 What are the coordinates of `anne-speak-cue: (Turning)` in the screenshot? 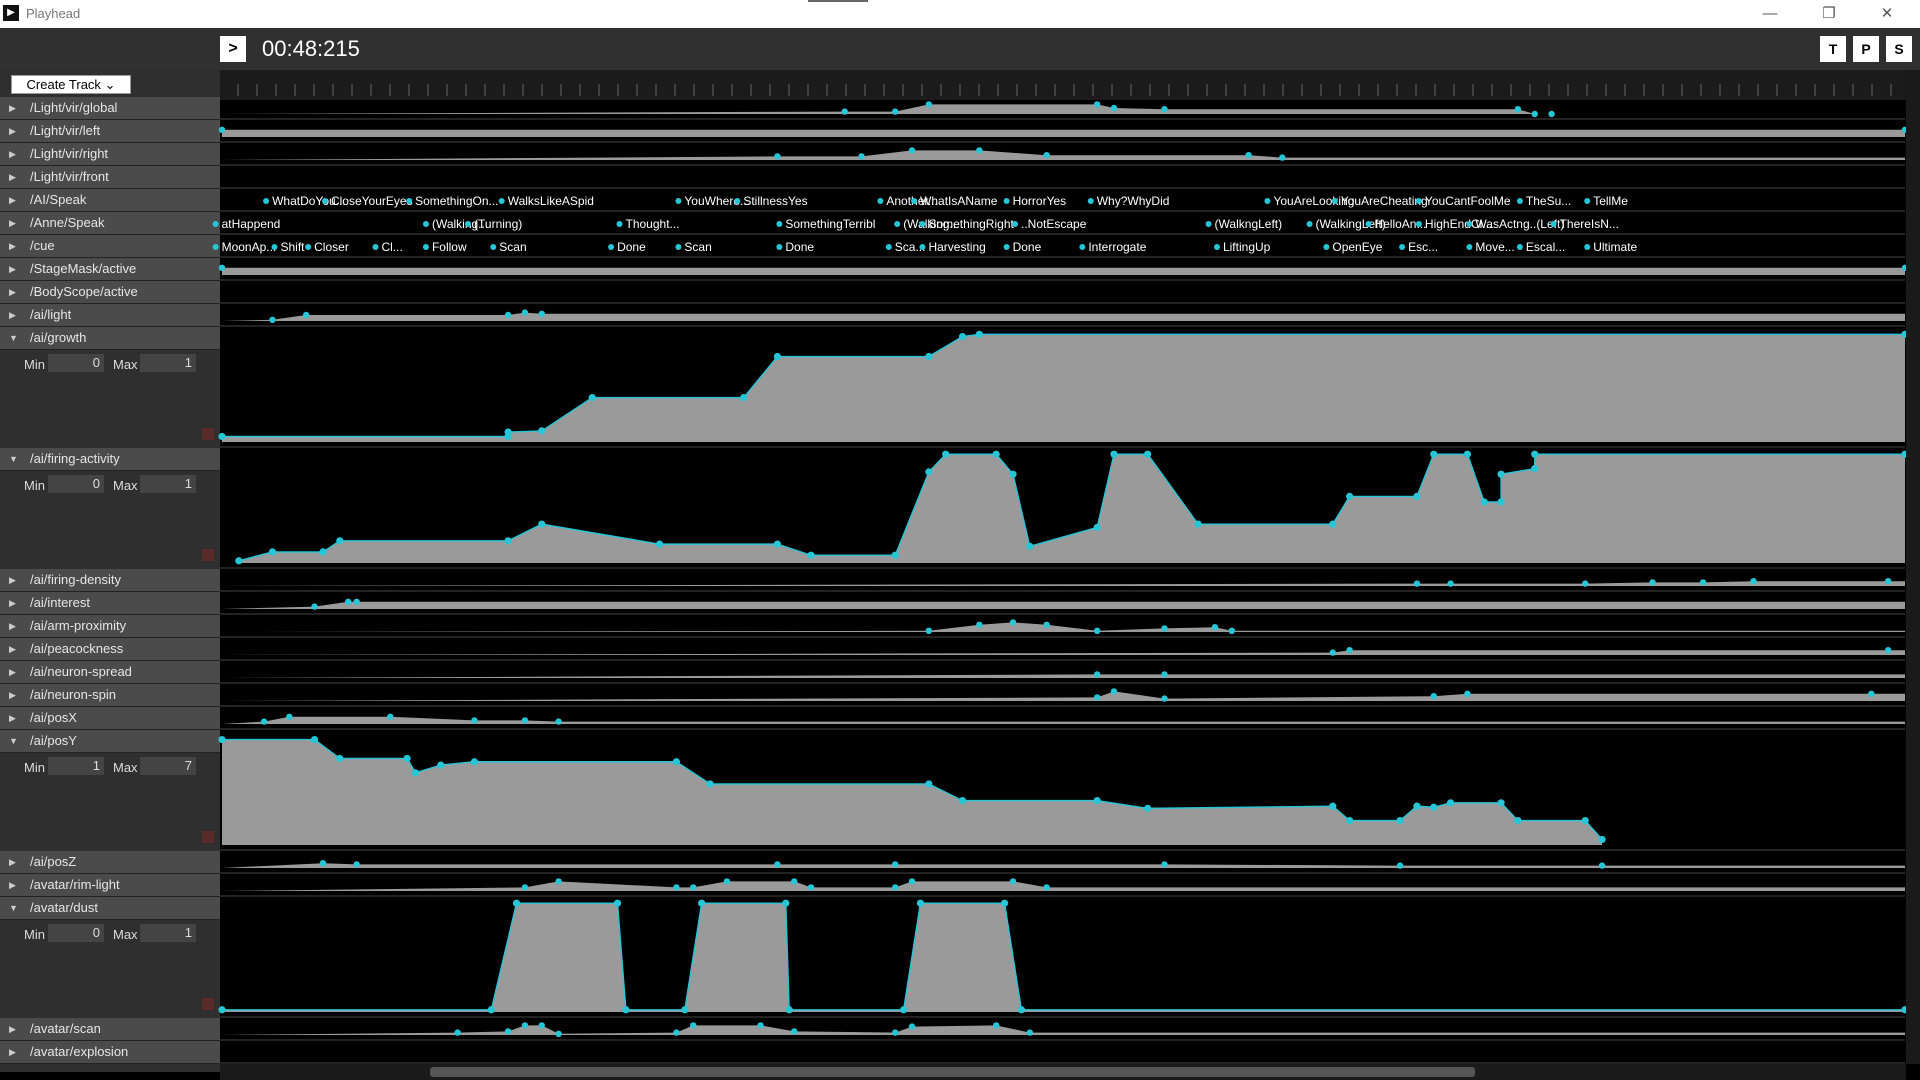 It's located at (498, 224).